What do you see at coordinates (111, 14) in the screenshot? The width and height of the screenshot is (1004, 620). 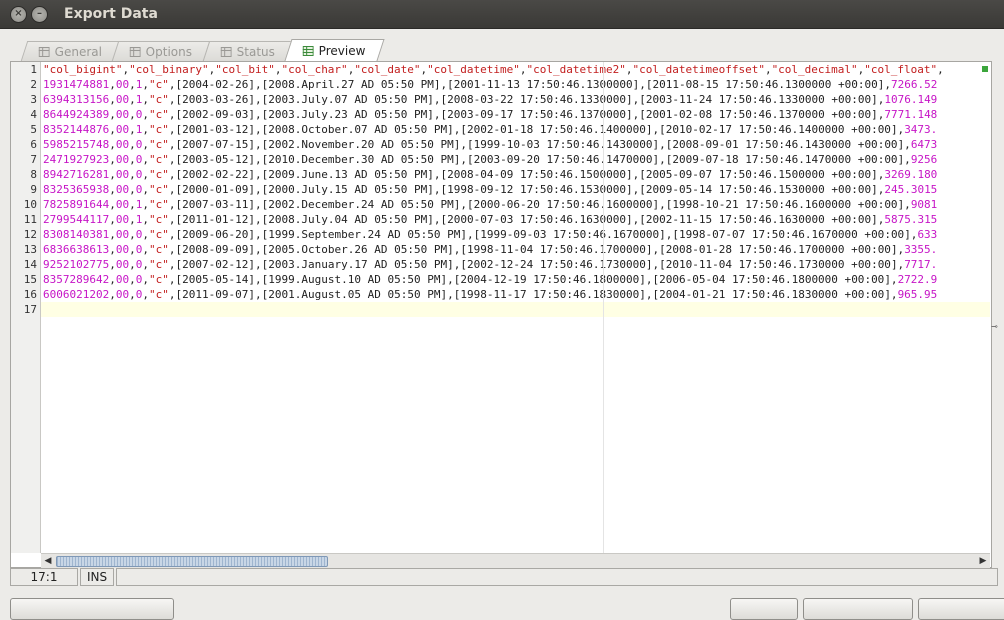 I see `window-title: Export Data` at bounding box center [111, 14].